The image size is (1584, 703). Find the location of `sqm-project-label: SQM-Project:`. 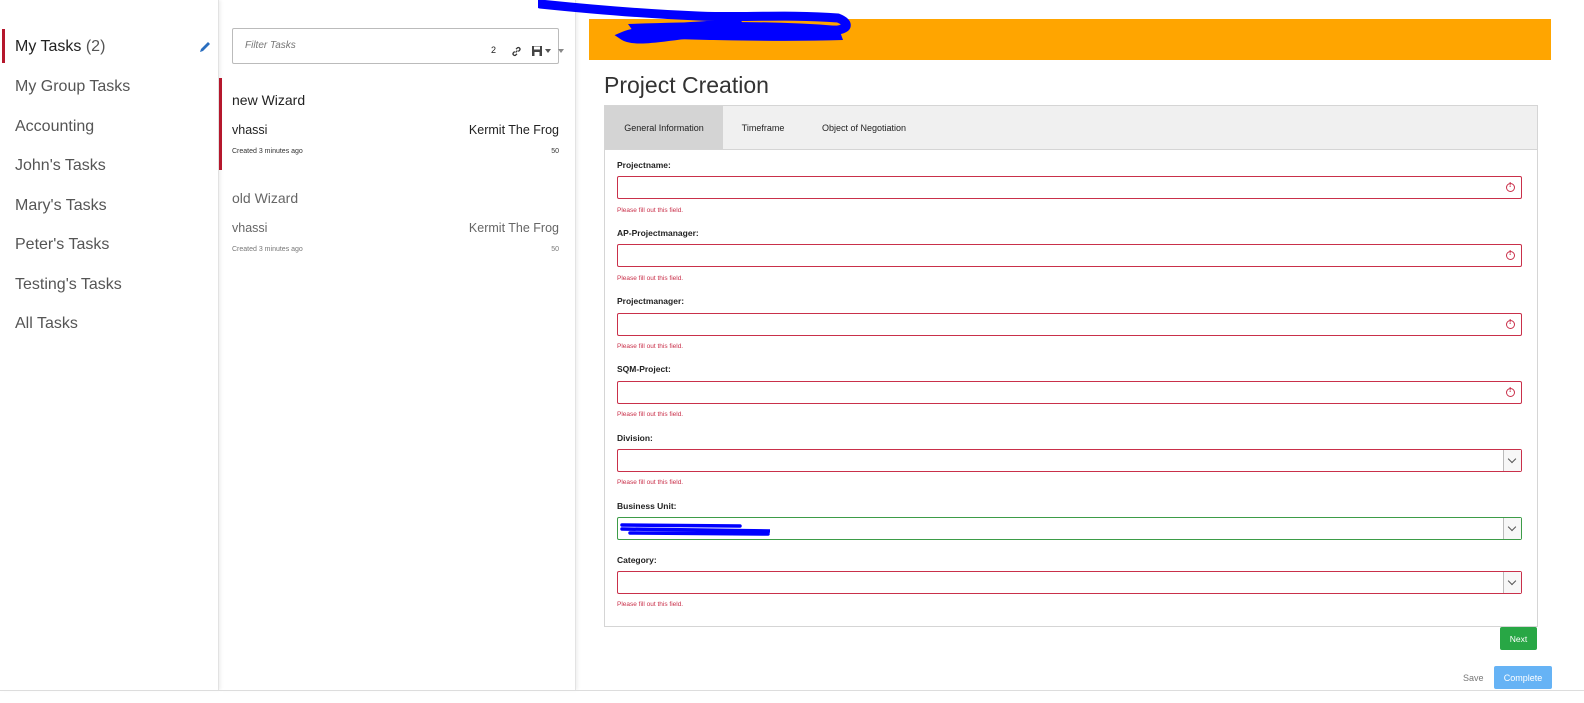

sqm-project-label: SQM-Project: is located at coordinates (644, 369).